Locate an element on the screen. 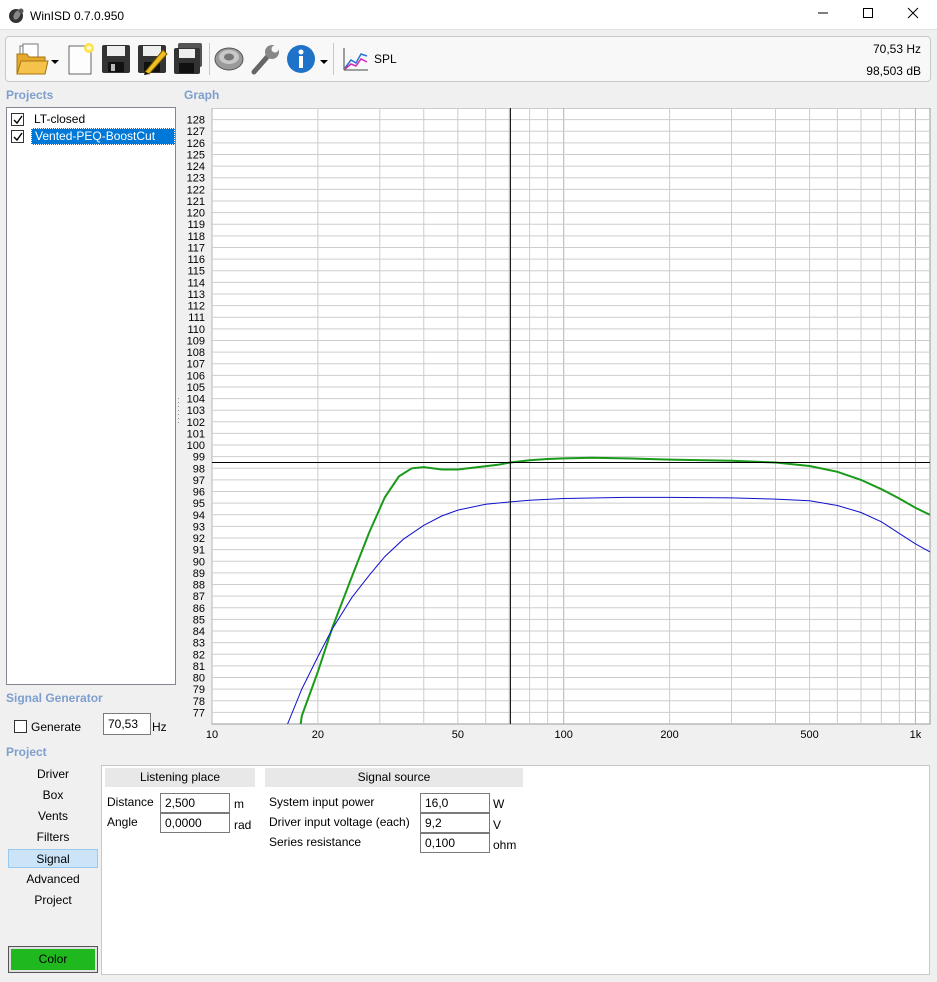 The width and height of the screenshot is (937, 982). open-project-button is located at coordinates (32, 59).